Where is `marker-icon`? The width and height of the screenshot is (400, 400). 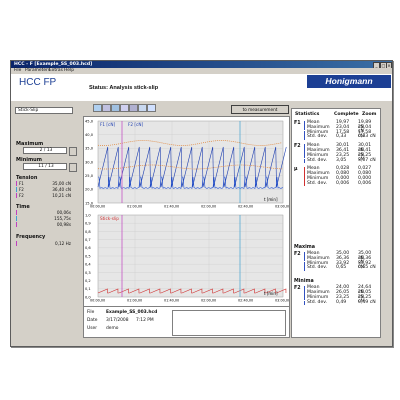 marker-icon is located at coordinates (142, 108).